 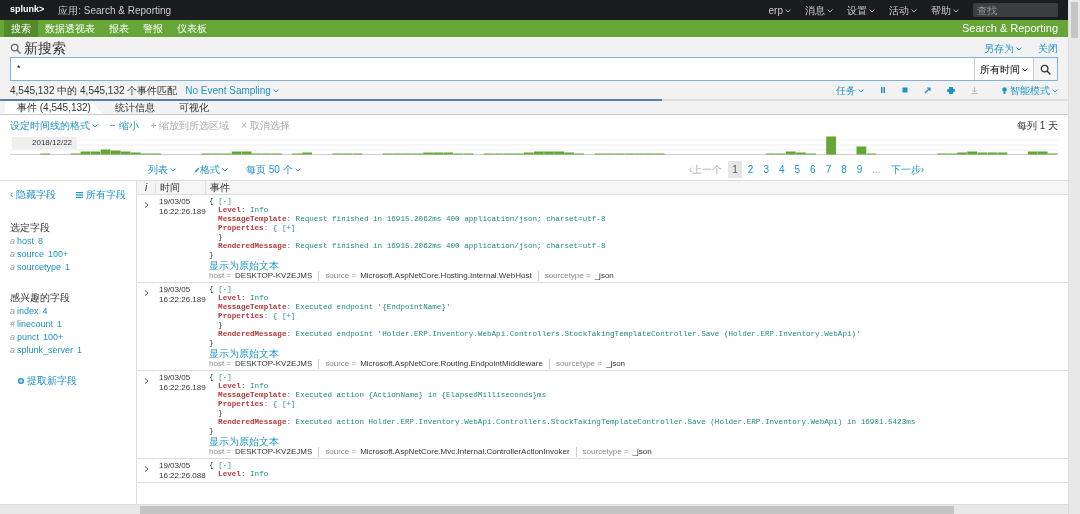 What do you see at coordinates (41, 241) in the screenshot?
I see `field-count: 8` at bounding box center [41, 241].